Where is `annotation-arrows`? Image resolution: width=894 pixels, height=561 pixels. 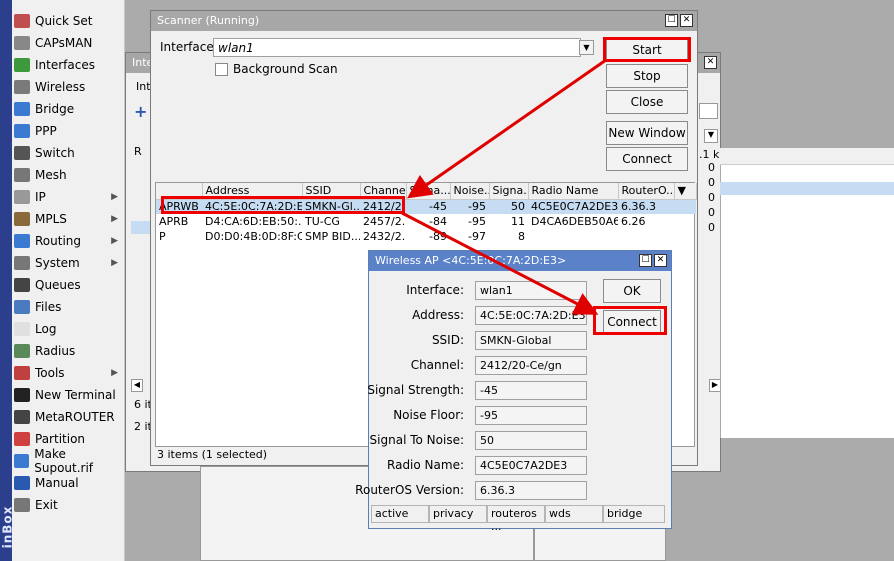 annotation-arrows is located at coordinates (504, 186).